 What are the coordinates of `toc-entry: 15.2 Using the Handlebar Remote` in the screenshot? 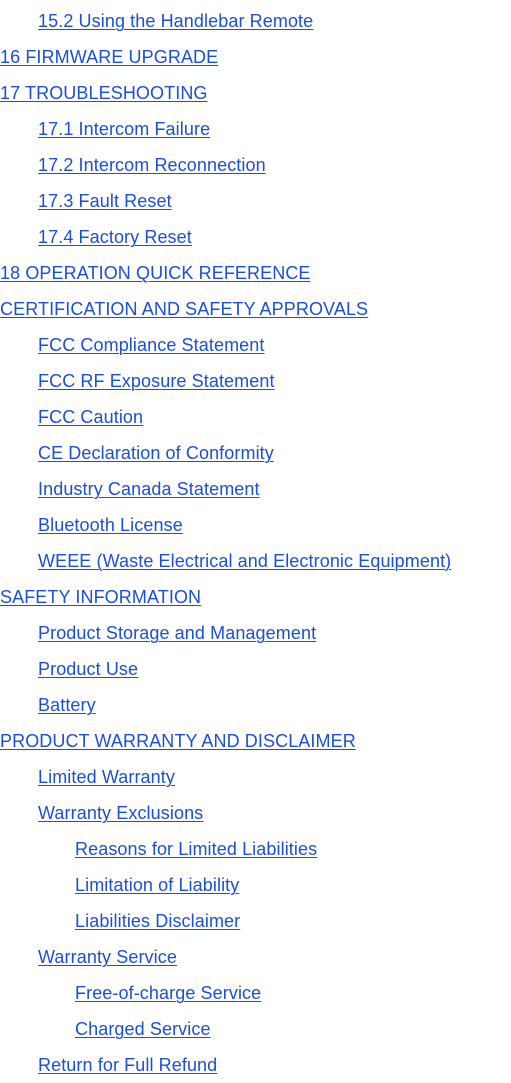 It's located at (255, 21).